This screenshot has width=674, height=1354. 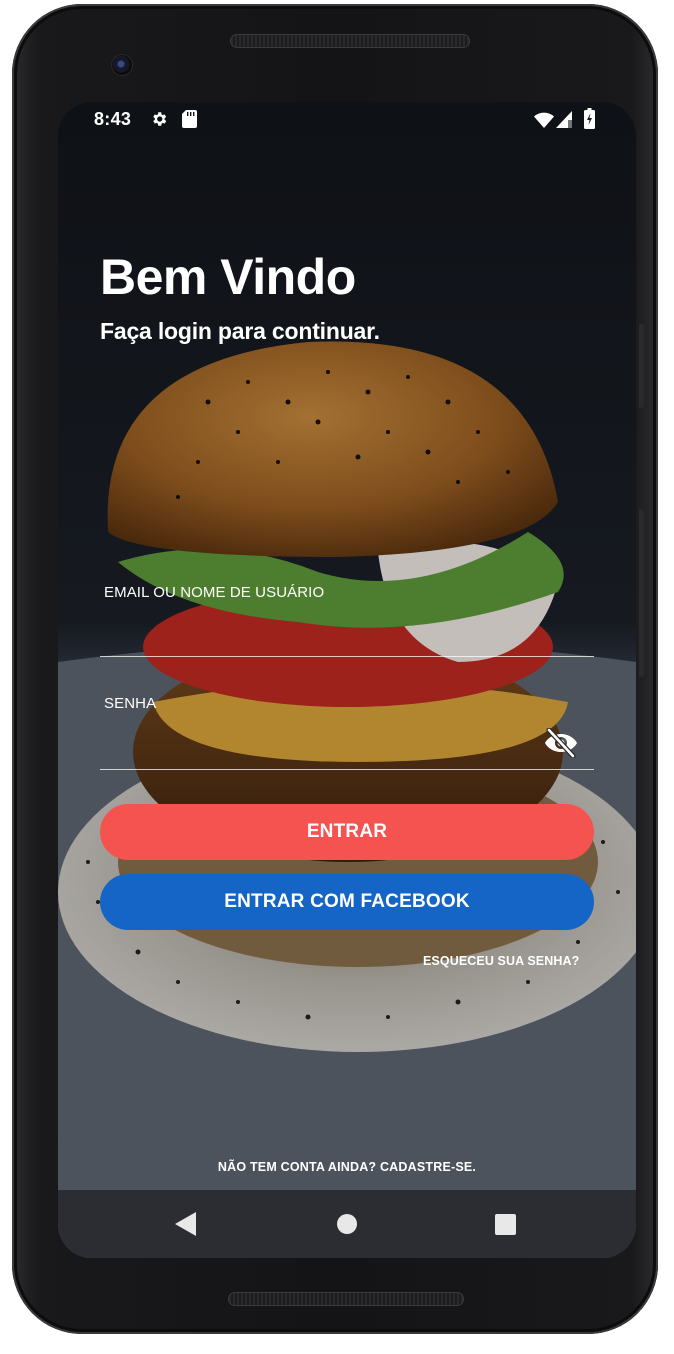 What do you see at coordinates (505, 1224) in the screenshot?
I see `recents-square-icon` at bounding box center [505, 1224].